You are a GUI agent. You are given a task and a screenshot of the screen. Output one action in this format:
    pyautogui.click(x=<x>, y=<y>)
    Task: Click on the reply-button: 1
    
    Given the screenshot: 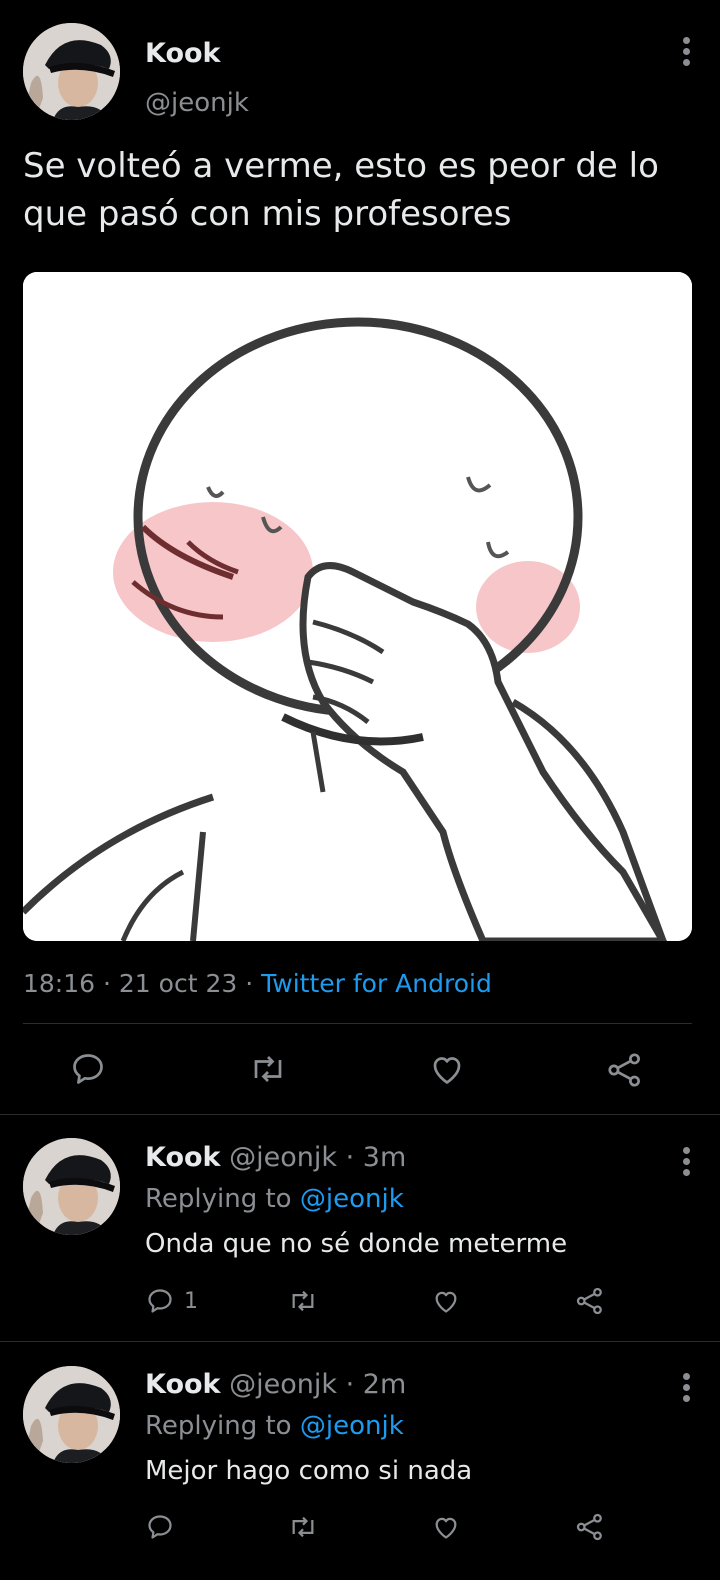 What is the action you would take?
    pyautogui.click(x=172, y=1301)
    